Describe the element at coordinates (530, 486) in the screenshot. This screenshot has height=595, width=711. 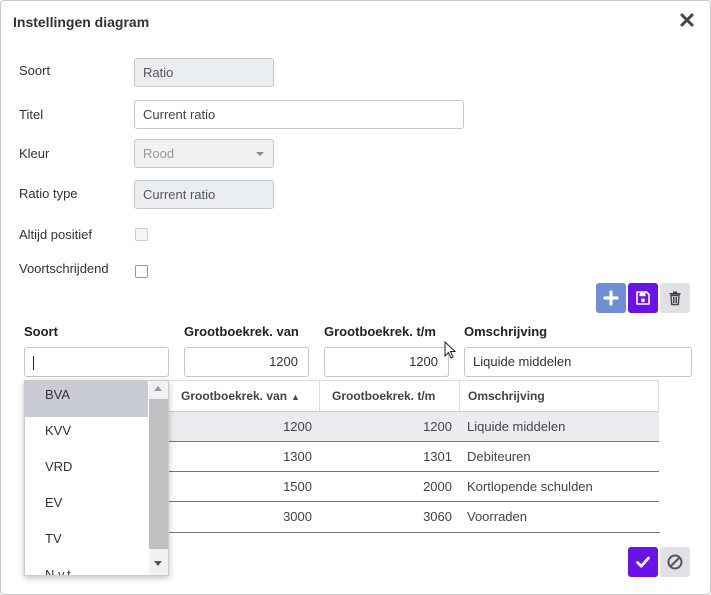
I see `cell-omschrijving: Kortlopende schulden` at that location.